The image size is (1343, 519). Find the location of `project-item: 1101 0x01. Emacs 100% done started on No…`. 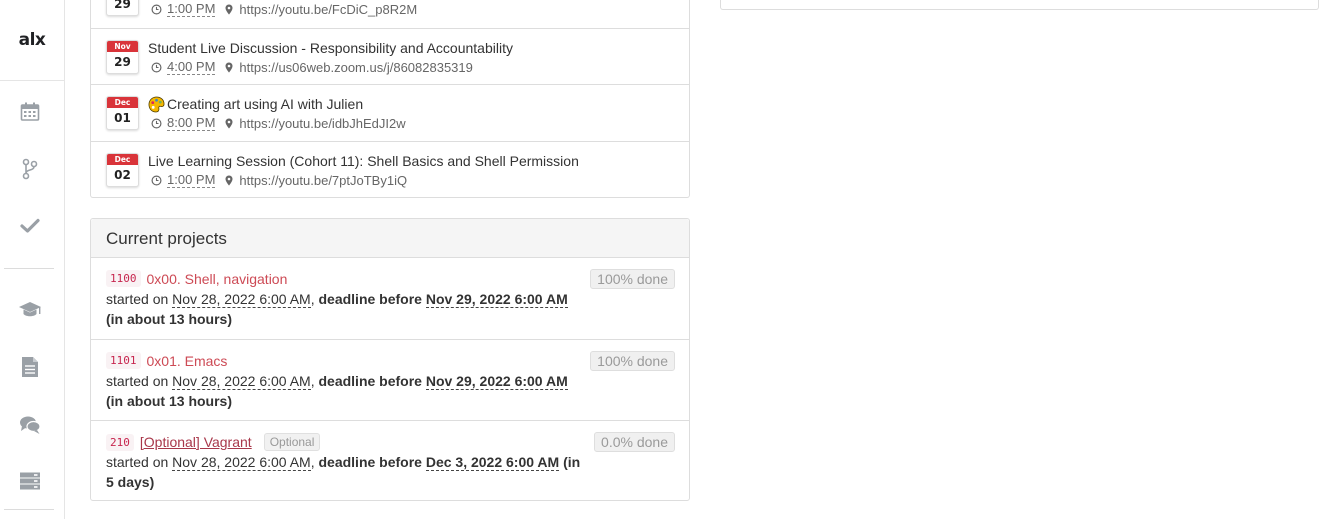

project-item: 1101 0x01. Emacs 100% done started on No… is located at coordinates (390, 379).